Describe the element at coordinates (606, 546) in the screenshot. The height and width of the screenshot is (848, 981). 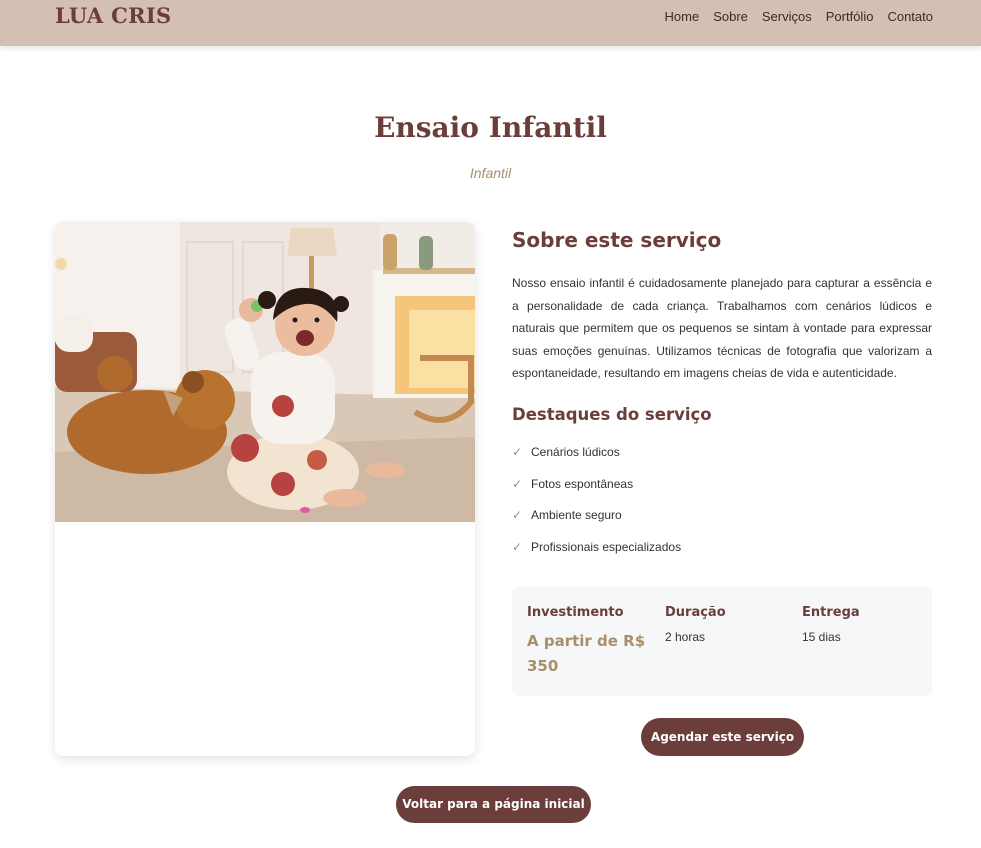
I see `highlight-label: Profissionais especializados` at that location.